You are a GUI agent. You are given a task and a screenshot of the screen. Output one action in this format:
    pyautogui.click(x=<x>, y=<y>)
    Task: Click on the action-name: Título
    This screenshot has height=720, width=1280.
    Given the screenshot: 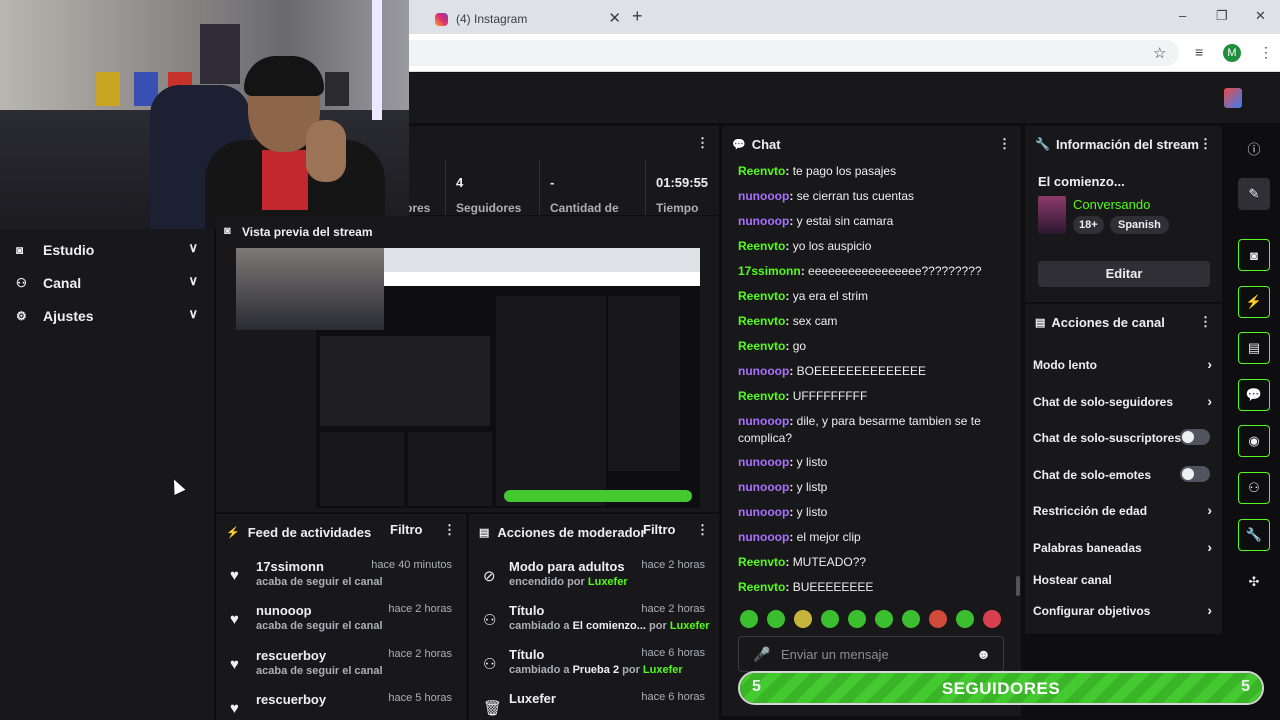 What is the action you would take?
    pyautogui.click(x=527, y=610)
    